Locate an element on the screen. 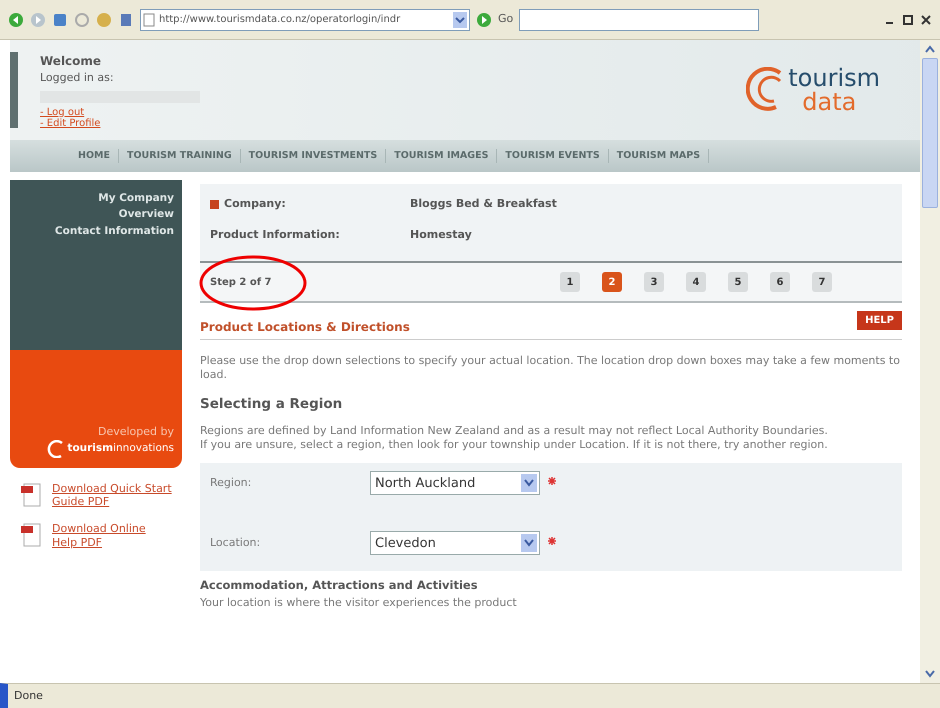  section-heading: Selecting a Region is located at coordinates (272, 404).